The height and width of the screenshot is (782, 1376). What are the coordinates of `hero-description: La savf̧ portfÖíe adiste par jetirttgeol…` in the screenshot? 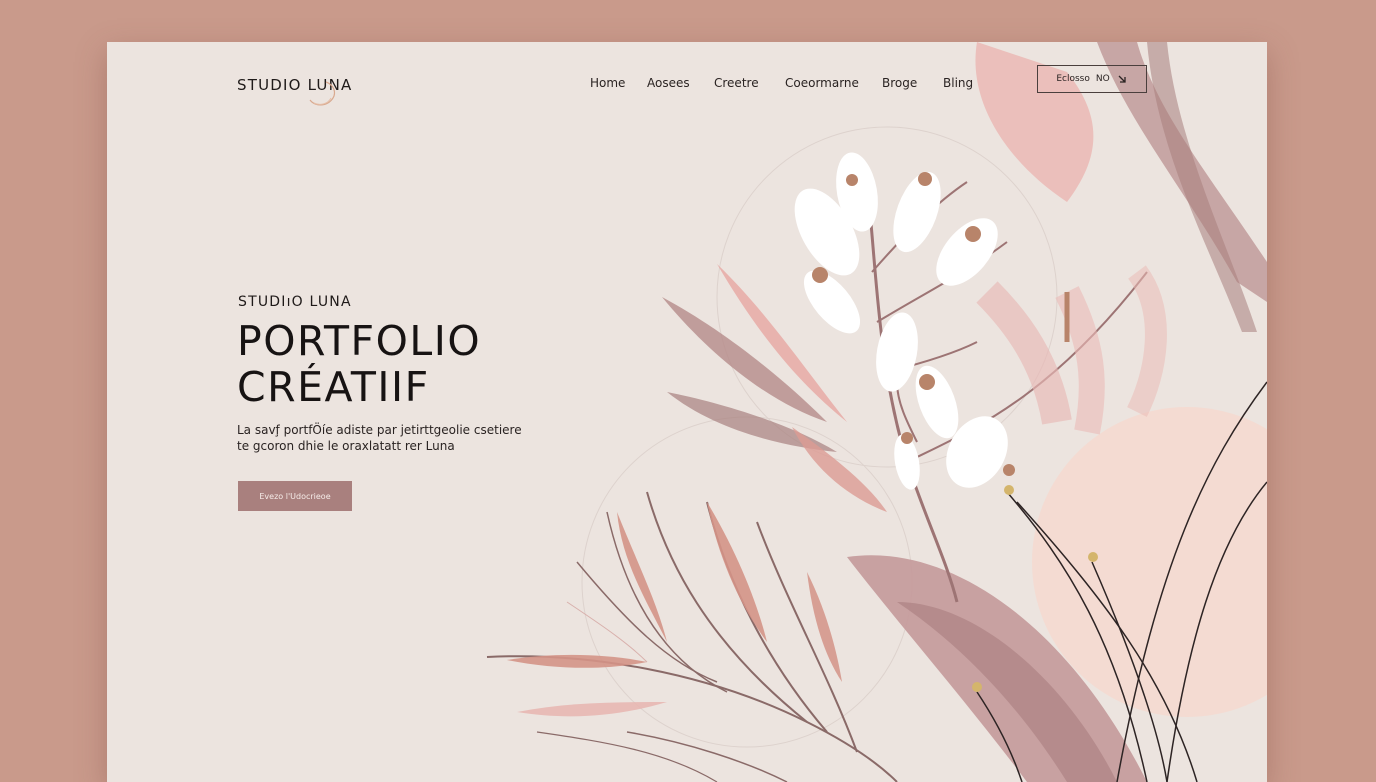 It's located at (397, 438).